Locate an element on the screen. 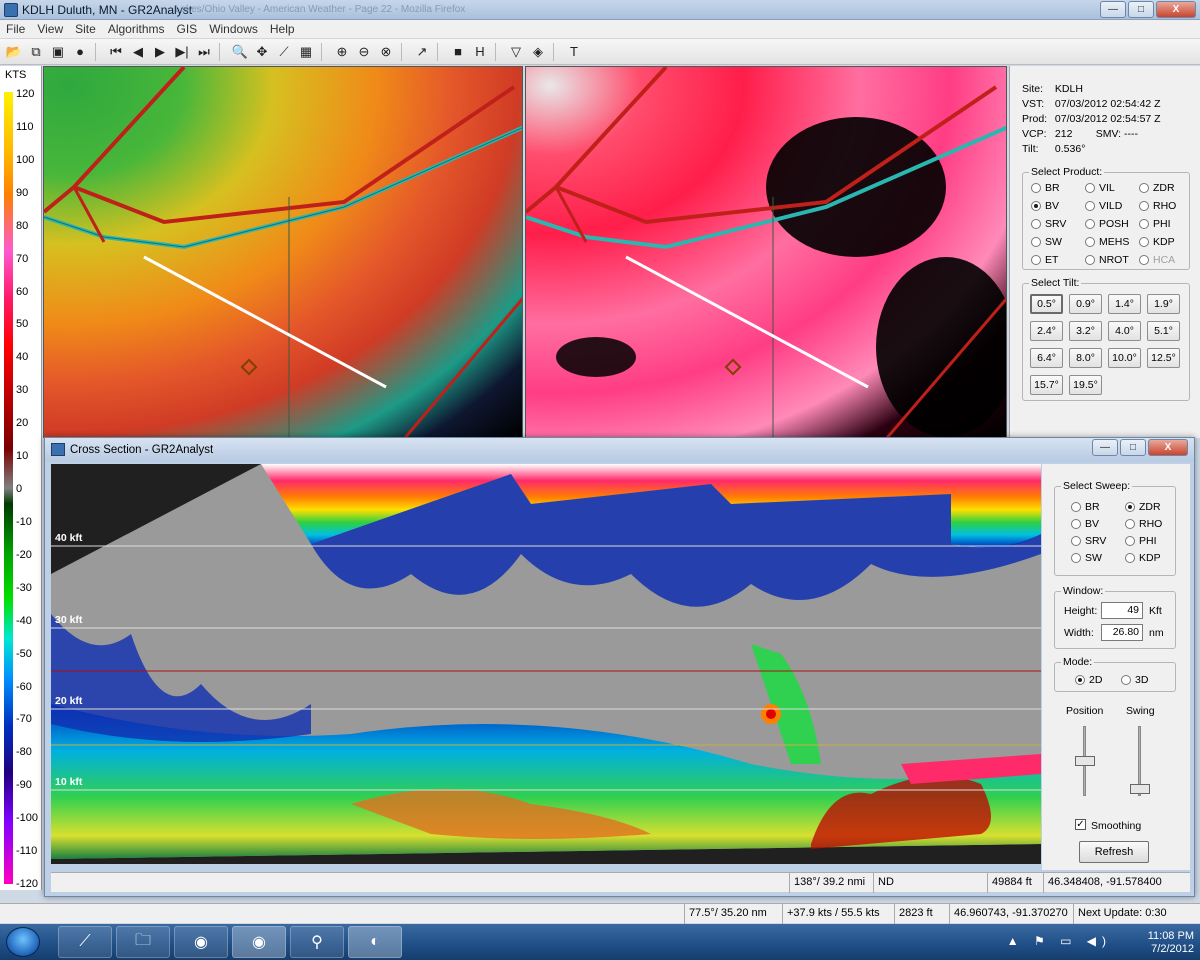 This screenshot has width=1200, height=960. tilt-button: 15.7° is located at coordinates (1046, 385).